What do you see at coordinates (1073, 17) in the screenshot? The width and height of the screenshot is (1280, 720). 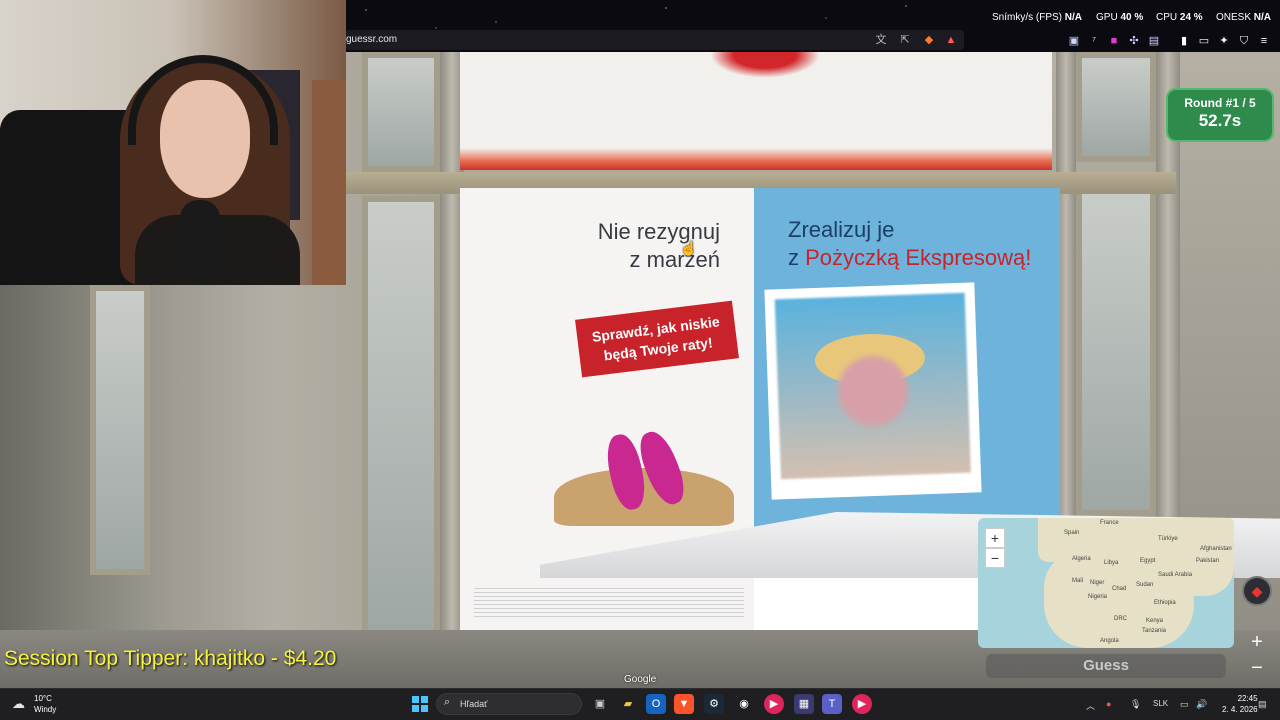 I see `fps-value: N/A` at bounding box center [1073, 17].